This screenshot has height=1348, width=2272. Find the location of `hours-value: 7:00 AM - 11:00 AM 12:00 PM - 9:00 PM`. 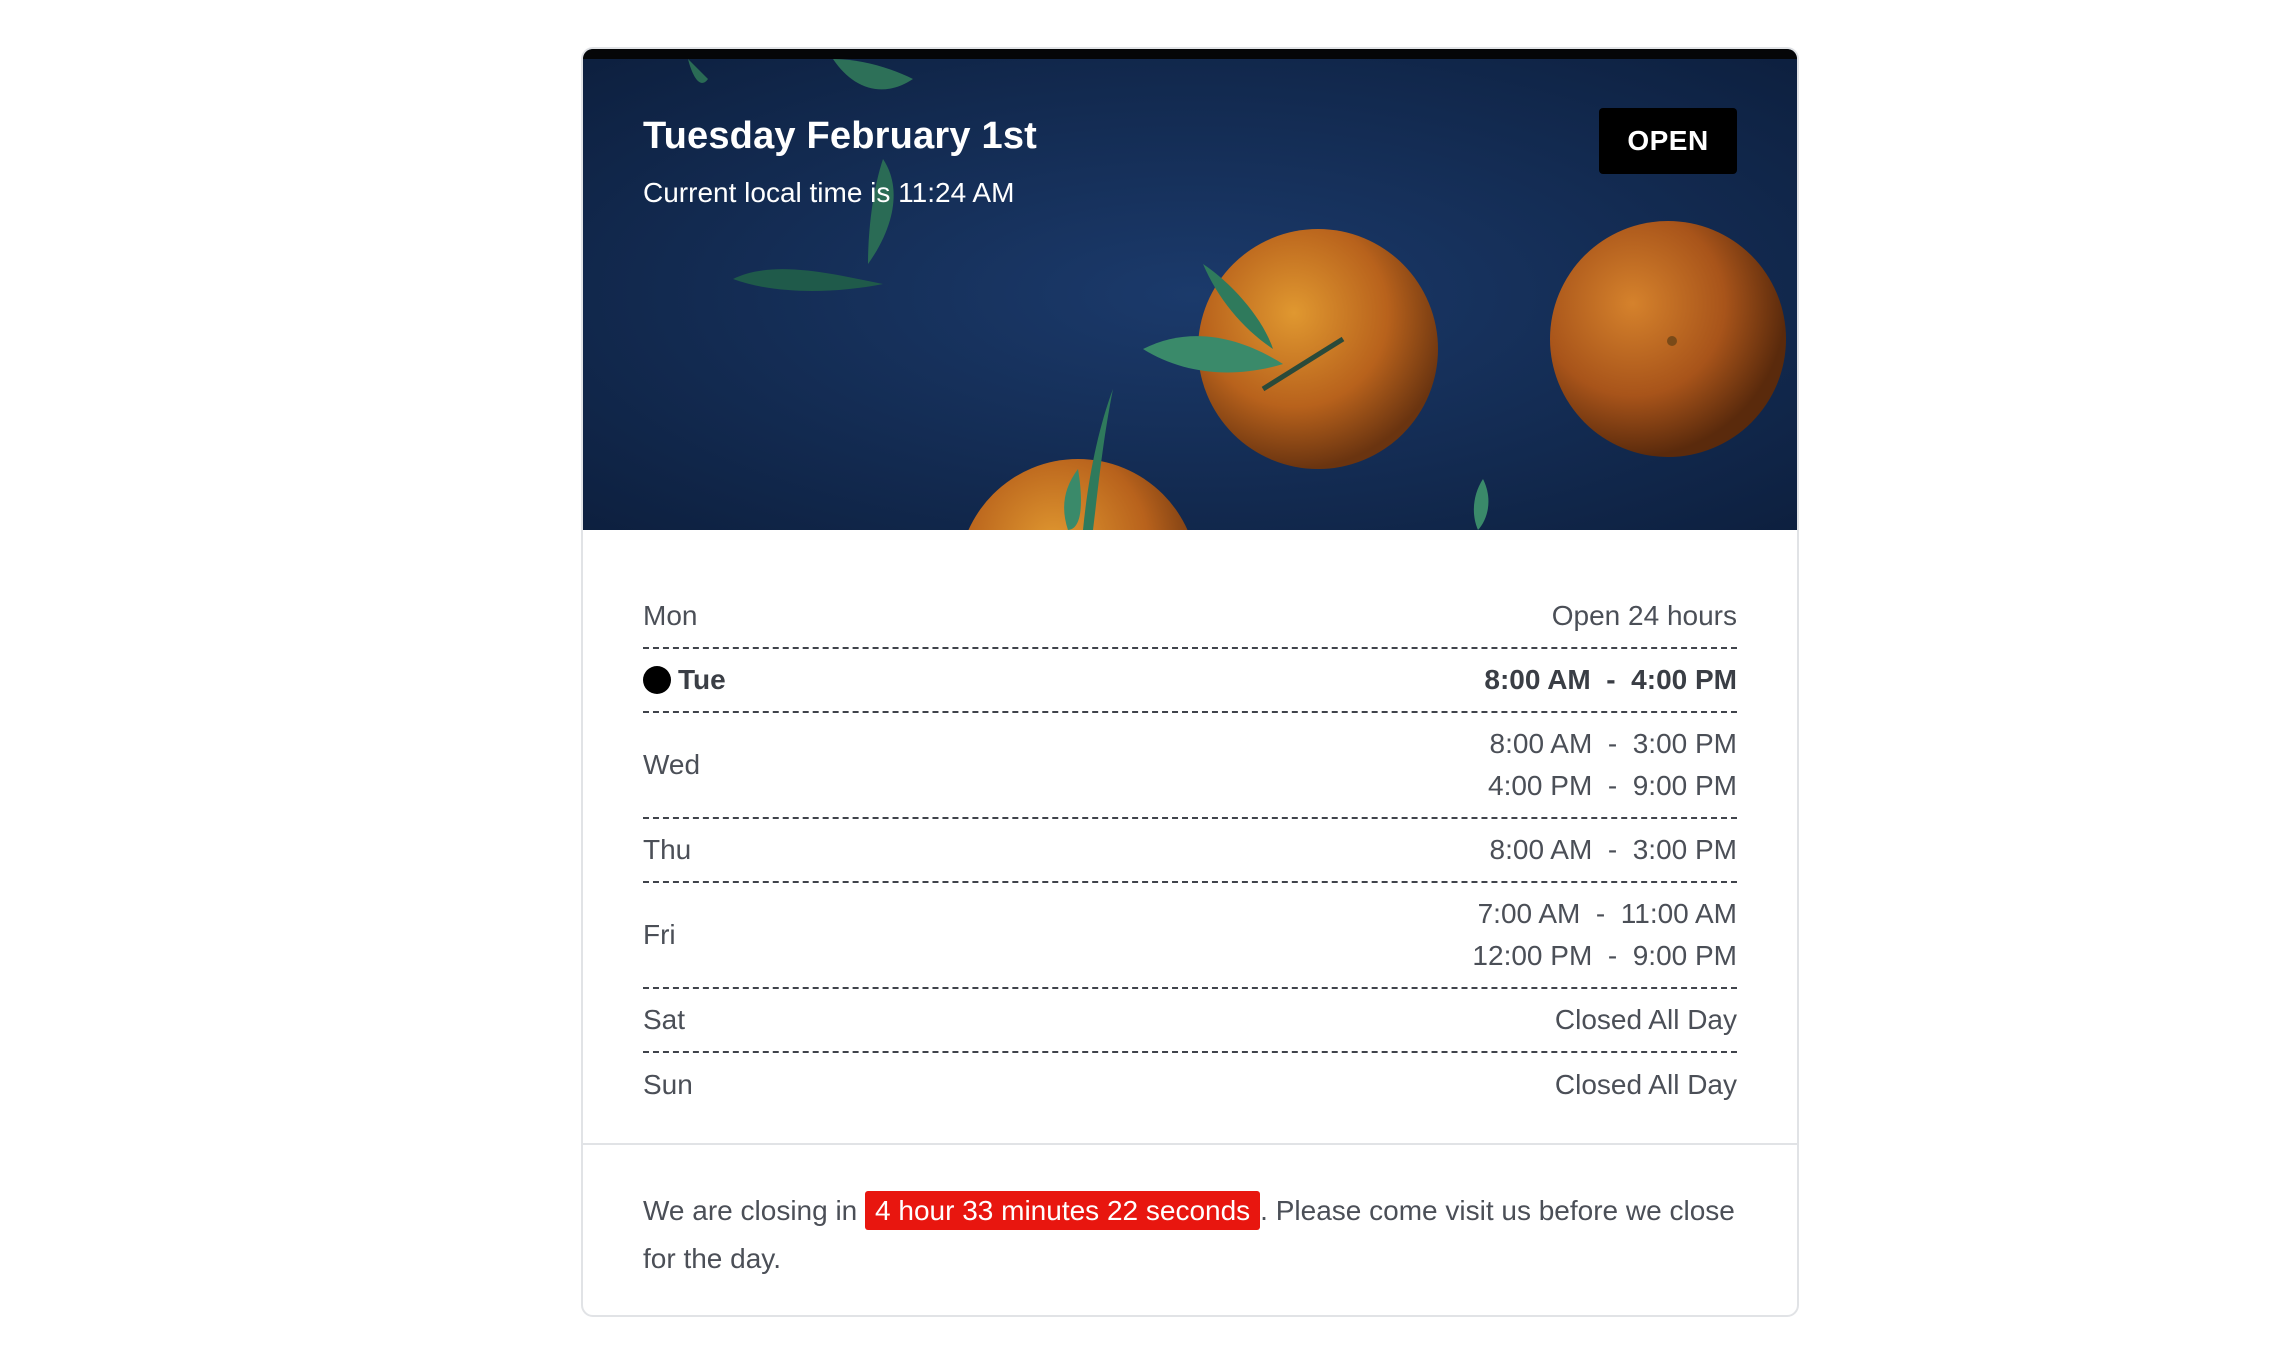

hours-value: 7:00 AM - 11:00 AM 12:00 PM - 9:00 PM is located at coordinates (1604, 935).